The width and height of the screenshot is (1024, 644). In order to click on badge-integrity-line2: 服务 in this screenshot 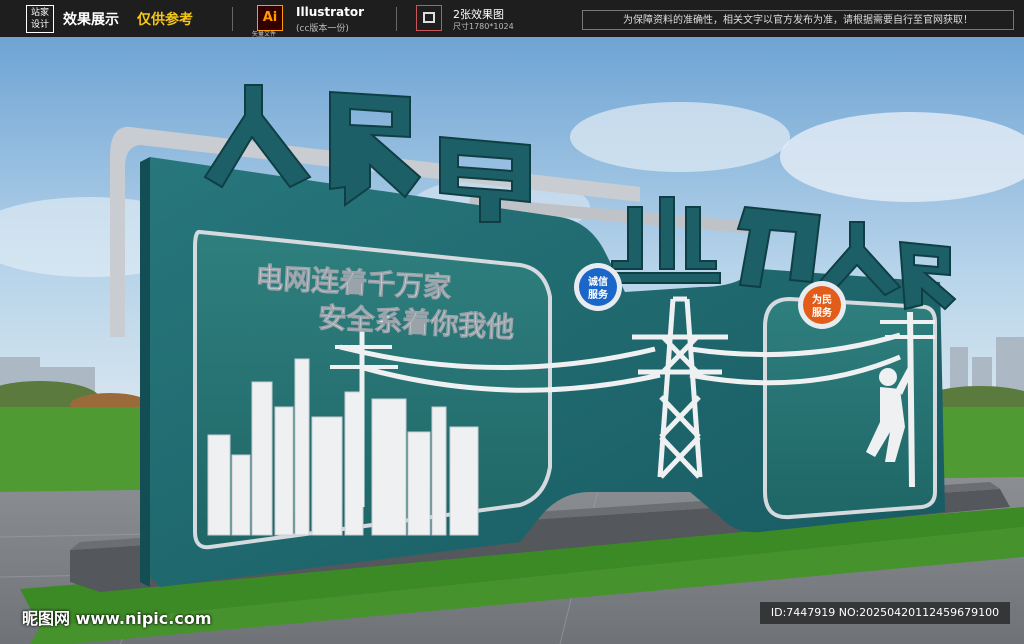, I will do `click(598, 294)`.